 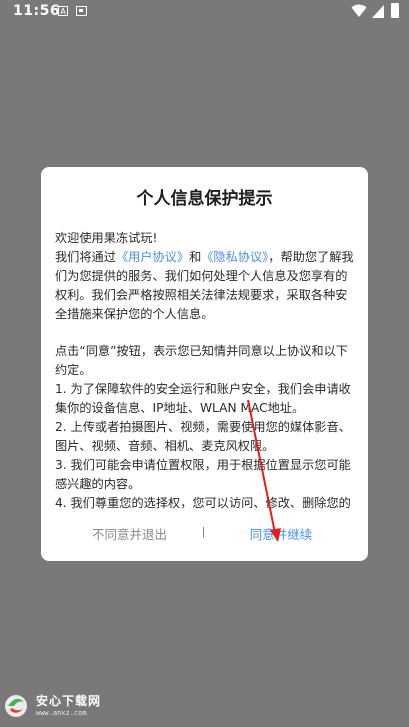 What do you see at coordinates (359, 10) in the screenshot?
I see `wifi-icon` at bounding box center [359, 10].